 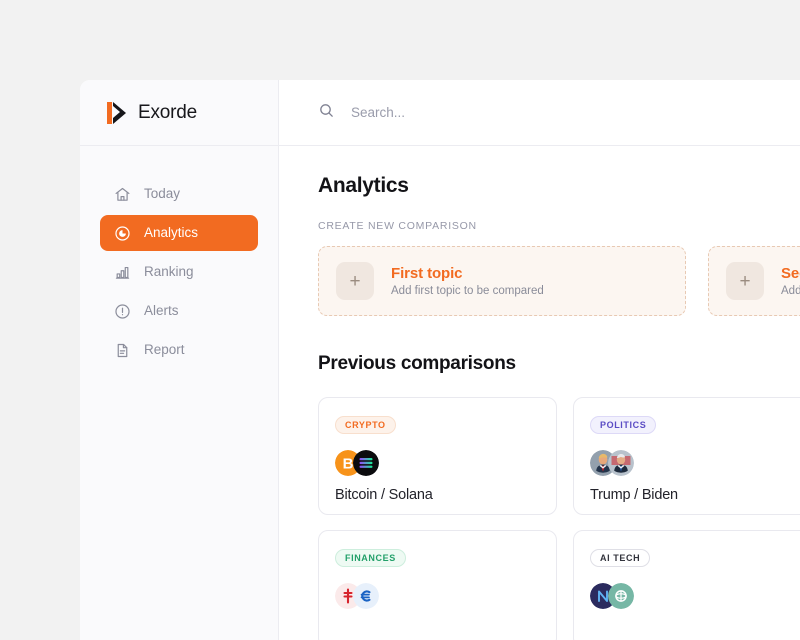 What do you see at coordinates (161, 311) in the screenshot?
I see `sidebar-item-label: Alerts` at bounding box center [161, 311].